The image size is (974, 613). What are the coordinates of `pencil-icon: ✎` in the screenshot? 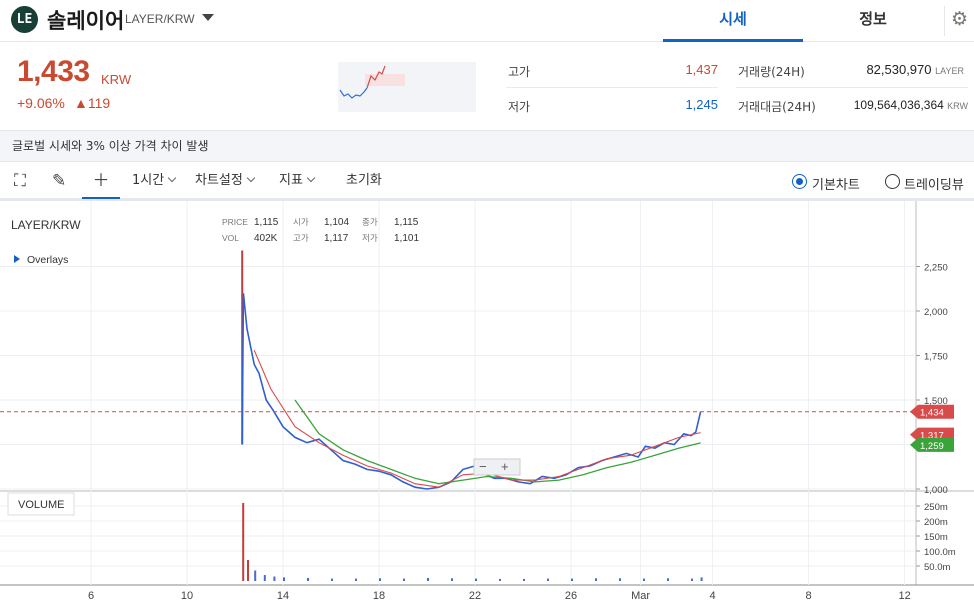 It's located at (59, 181).